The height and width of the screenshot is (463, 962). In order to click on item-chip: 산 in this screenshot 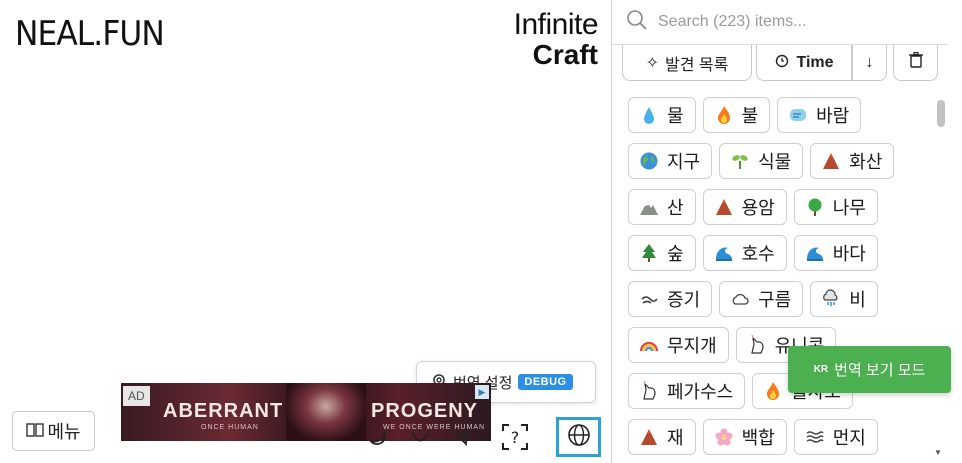, I will do `click(662, 207)`.